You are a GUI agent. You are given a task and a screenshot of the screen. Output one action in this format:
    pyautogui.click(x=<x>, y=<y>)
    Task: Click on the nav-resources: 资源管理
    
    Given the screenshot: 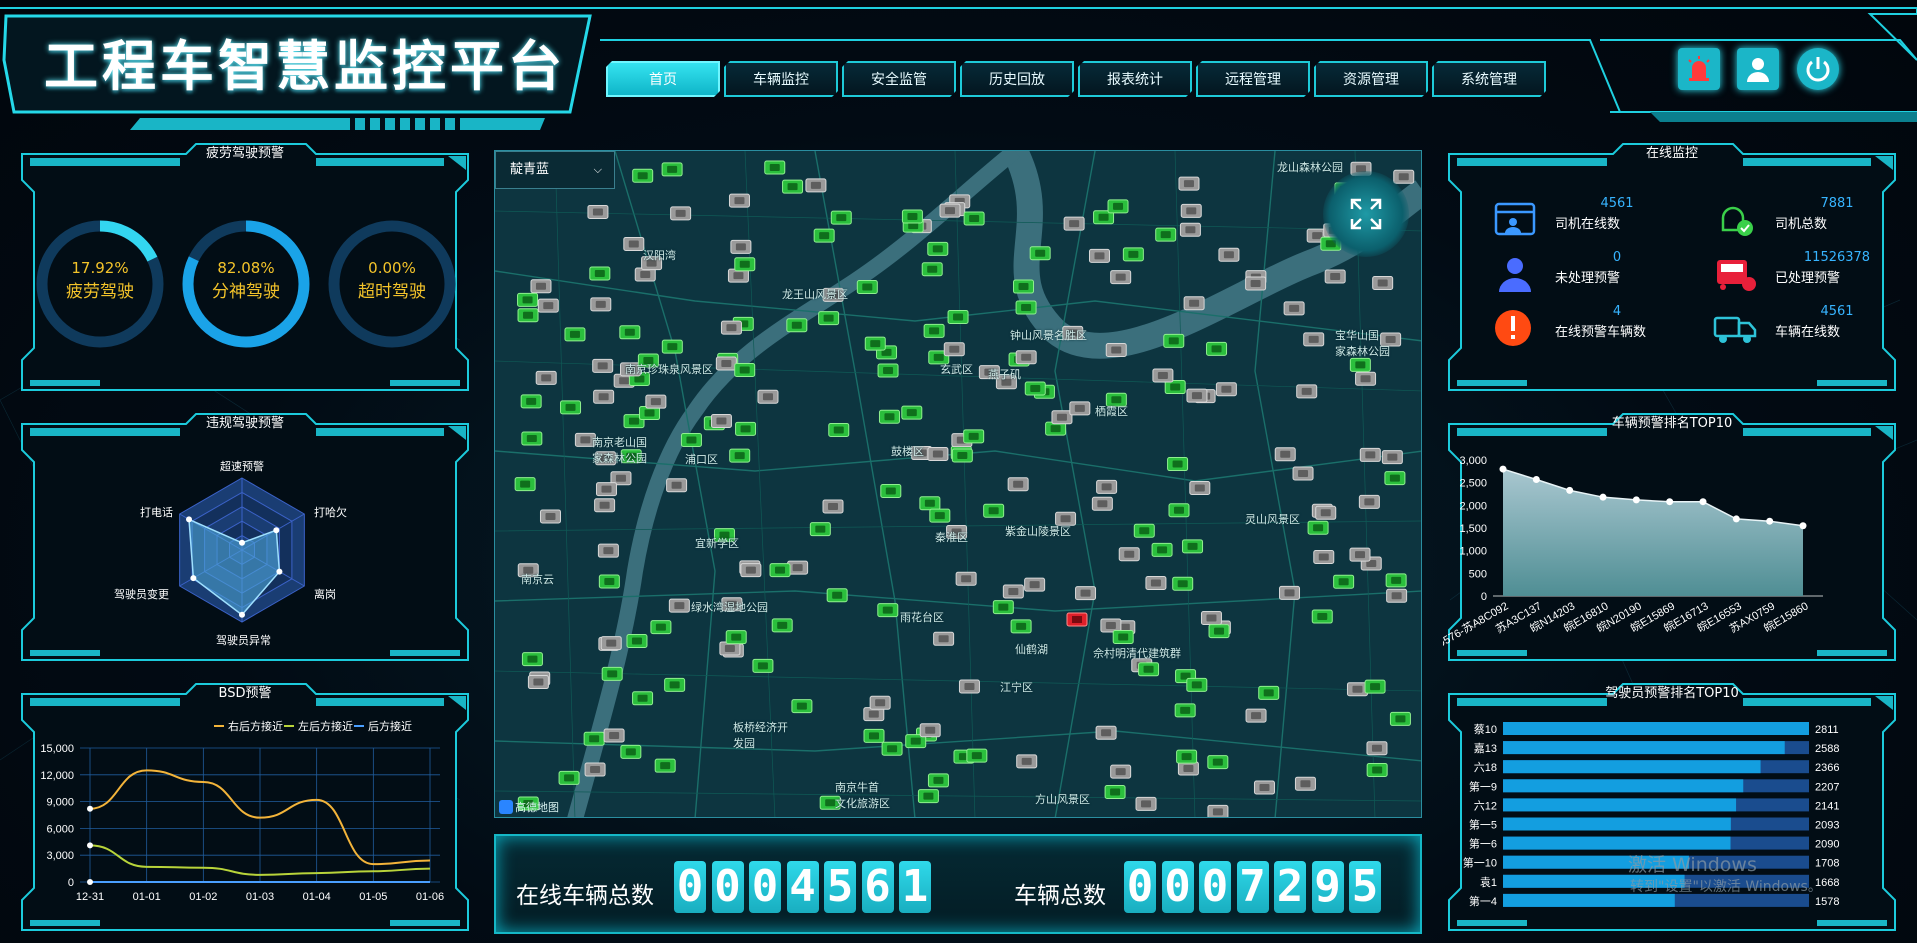 What is the action you would take?
    pyautogui.click(x=1371, y=79)
    